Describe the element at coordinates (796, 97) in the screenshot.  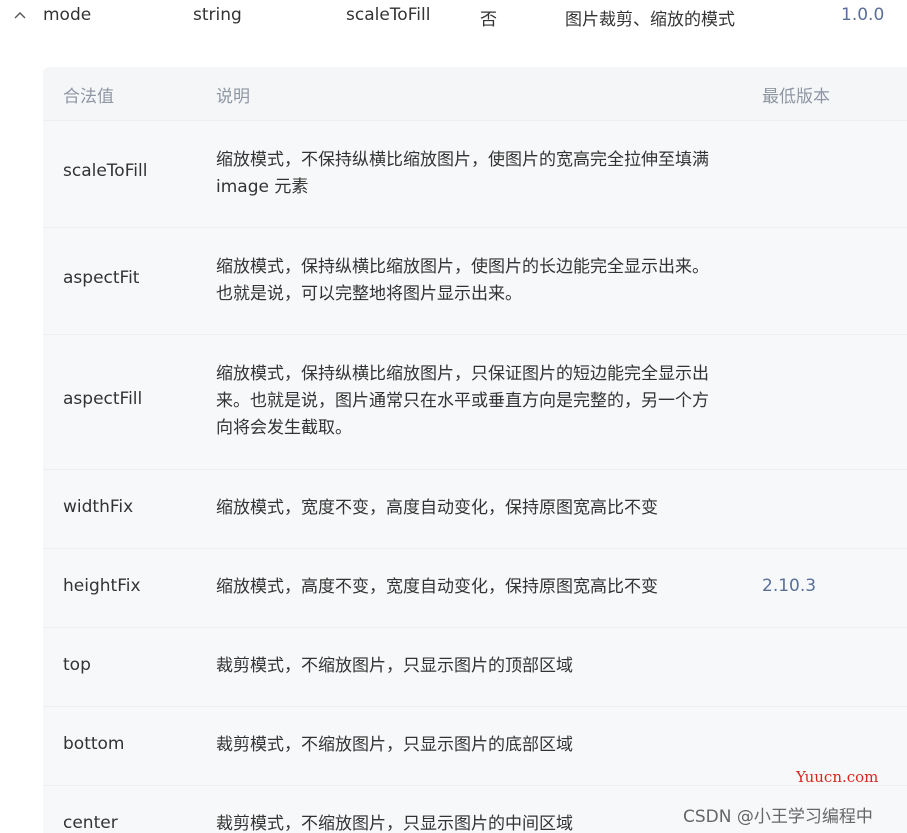
I see `header-version: 最低版本` at that location.